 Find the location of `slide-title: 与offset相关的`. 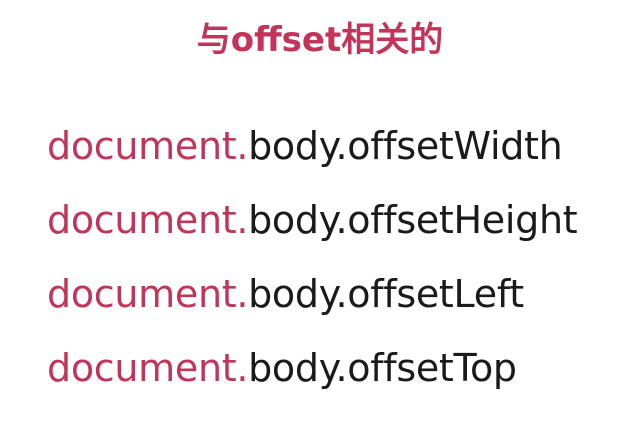

slide-title: 与offset相关的 is located at coordinates (320, 40).